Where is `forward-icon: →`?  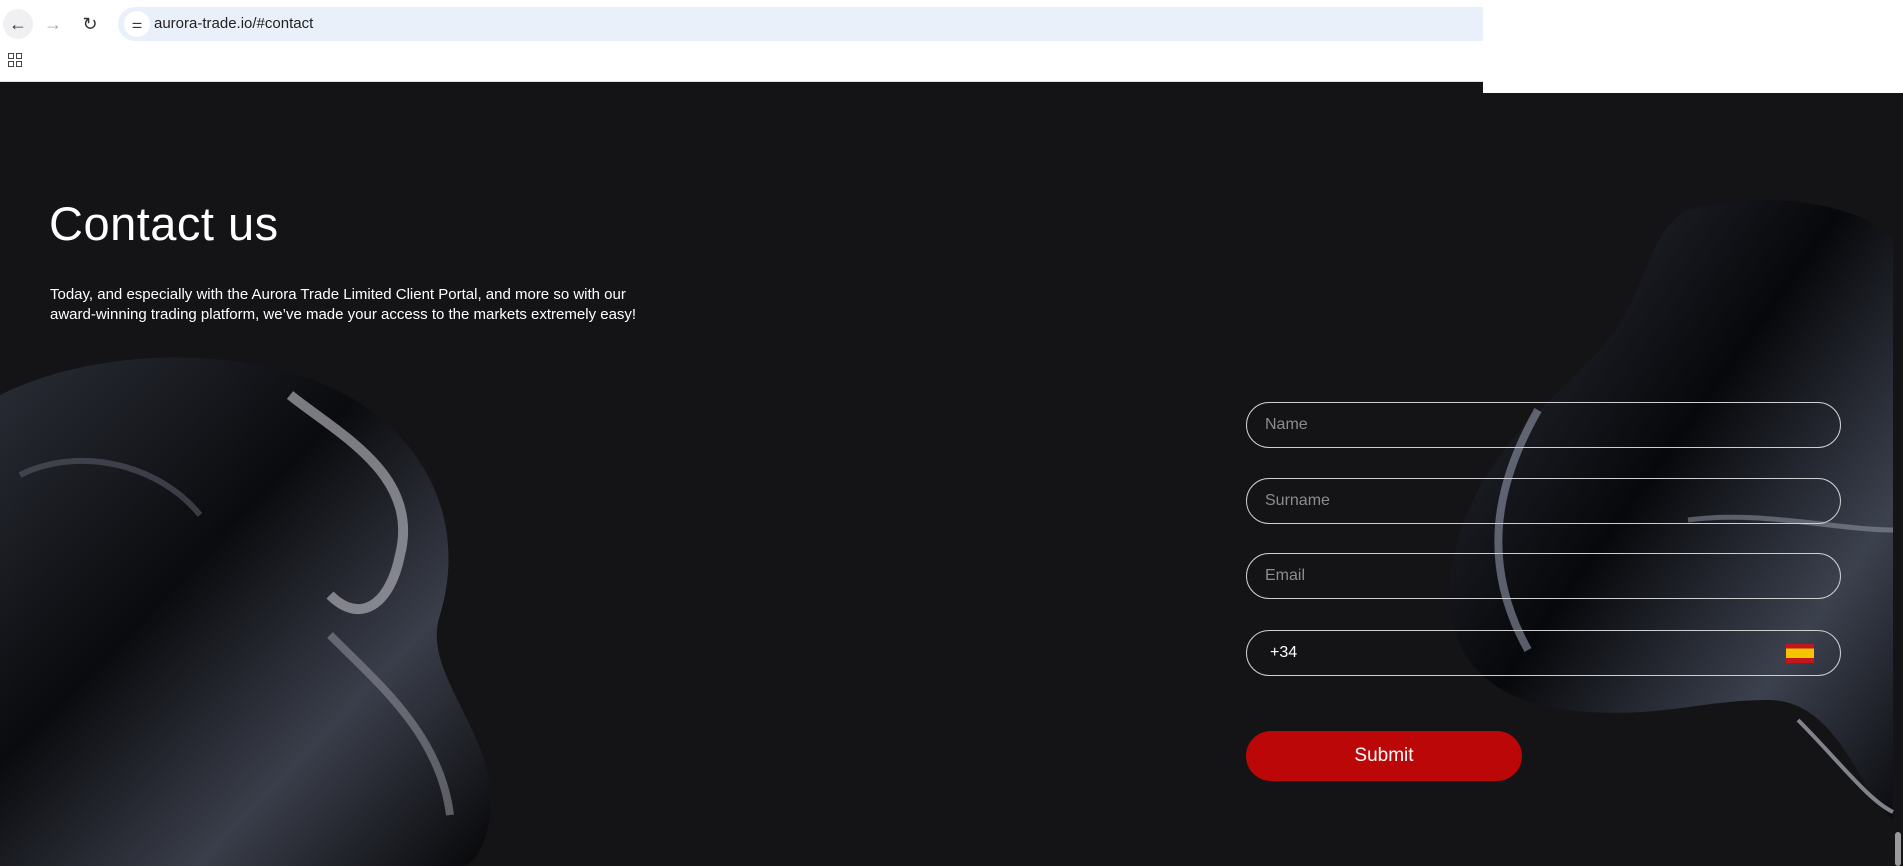 forward-icon: → is located at coordinates (53, 24).